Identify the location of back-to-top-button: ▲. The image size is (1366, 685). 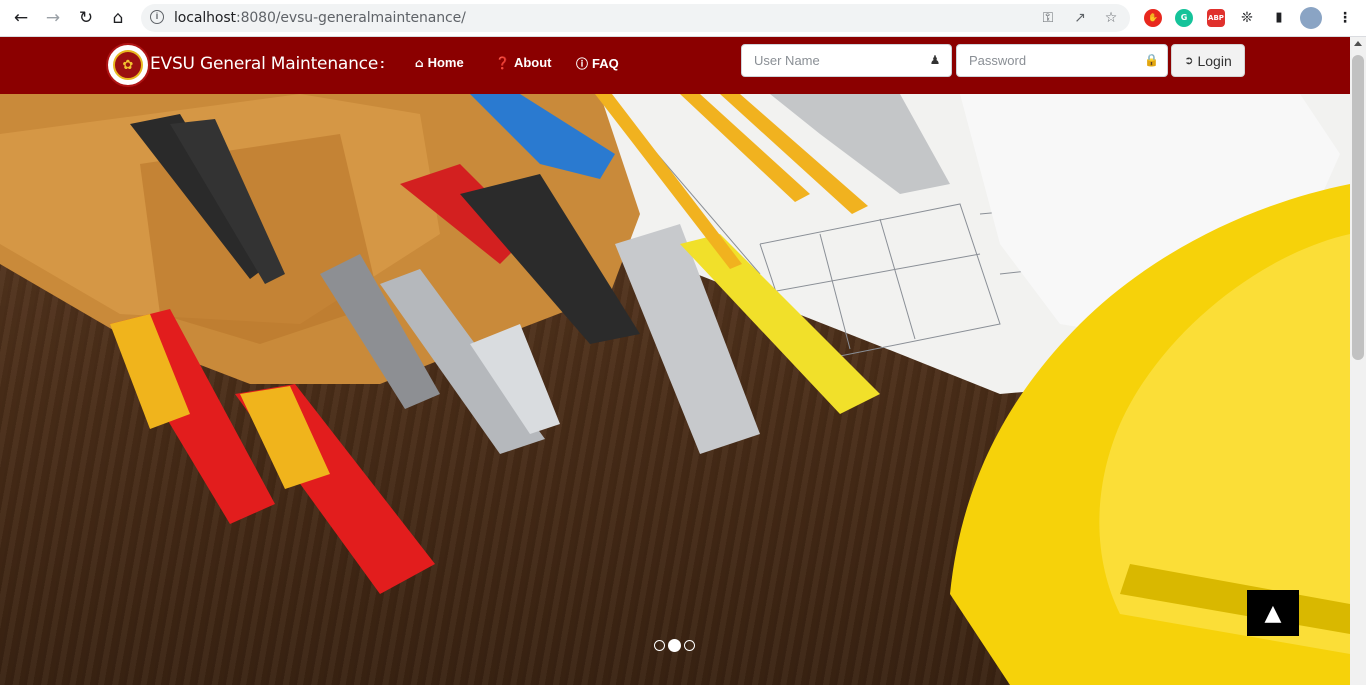
(1273, 613).